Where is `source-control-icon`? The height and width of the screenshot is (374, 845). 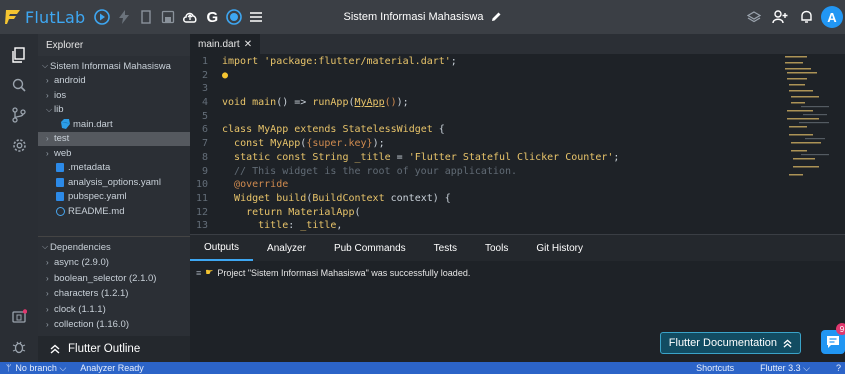
source-control-icon is located at coordinates (19, 115).